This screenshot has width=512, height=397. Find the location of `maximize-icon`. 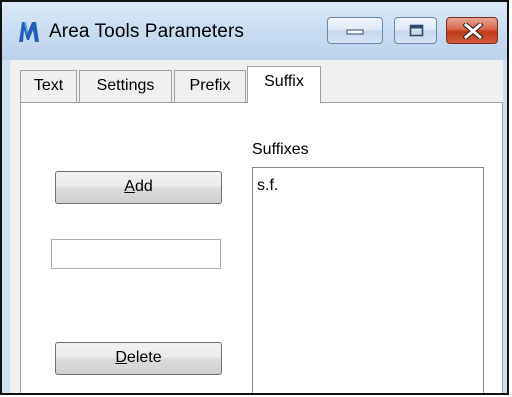

maximize-icon is located at coordinates (416, 30).